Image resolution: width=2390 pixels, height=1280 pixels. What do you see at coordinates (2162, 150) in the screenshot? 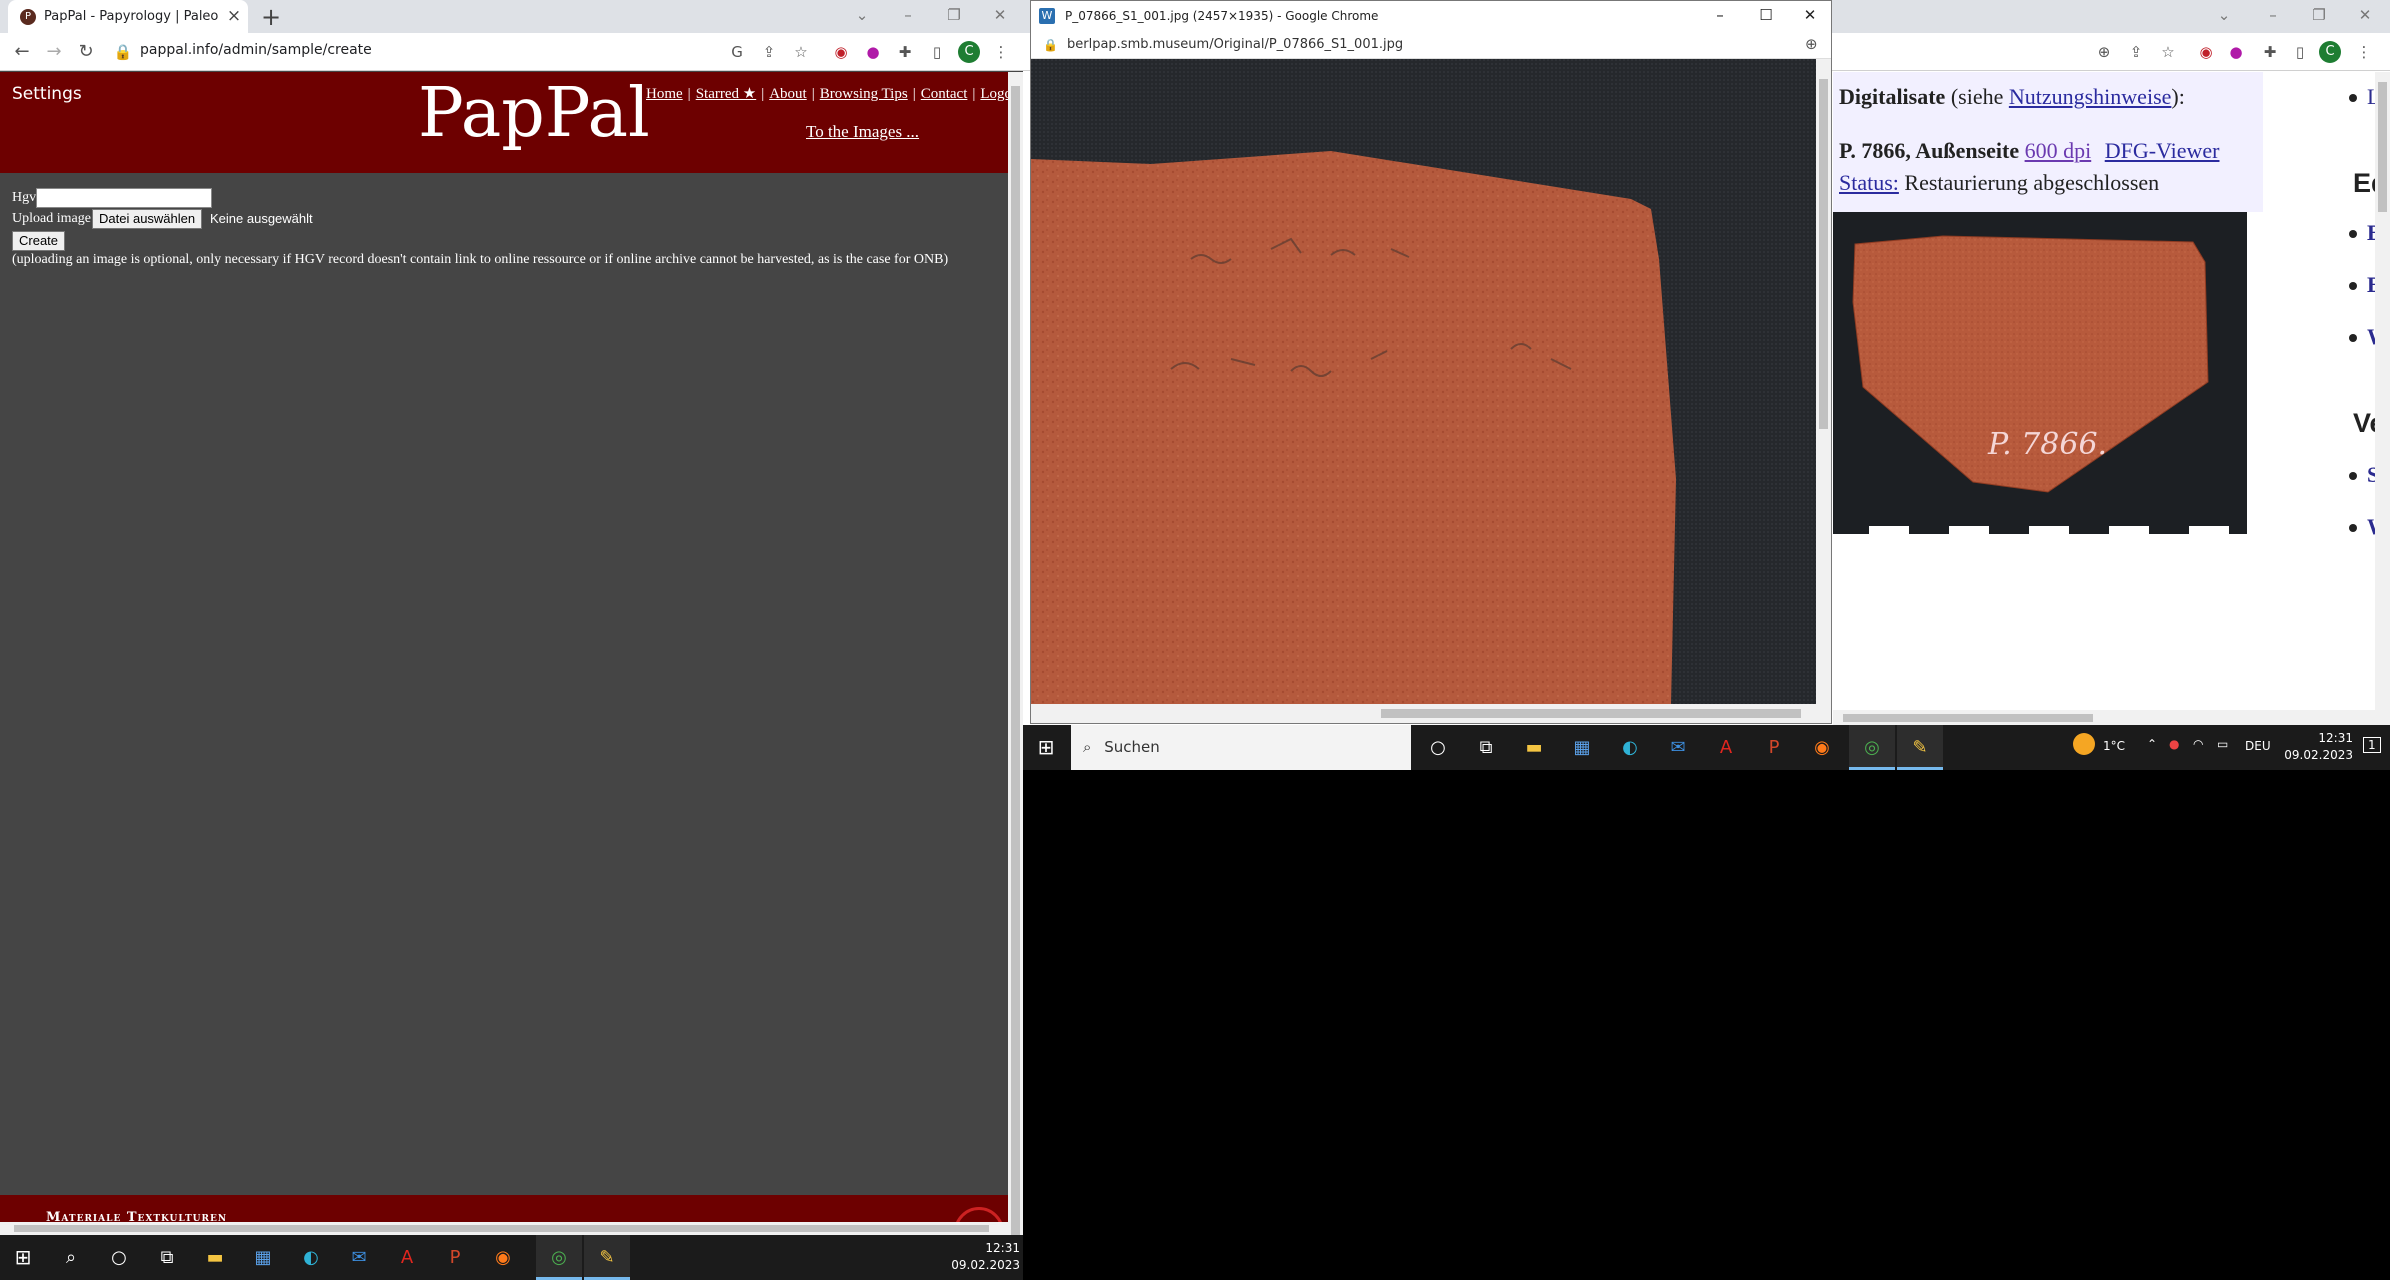
I see `dfg-viewer-link: DFG-Viewer` at bounding box center [2162, 150].